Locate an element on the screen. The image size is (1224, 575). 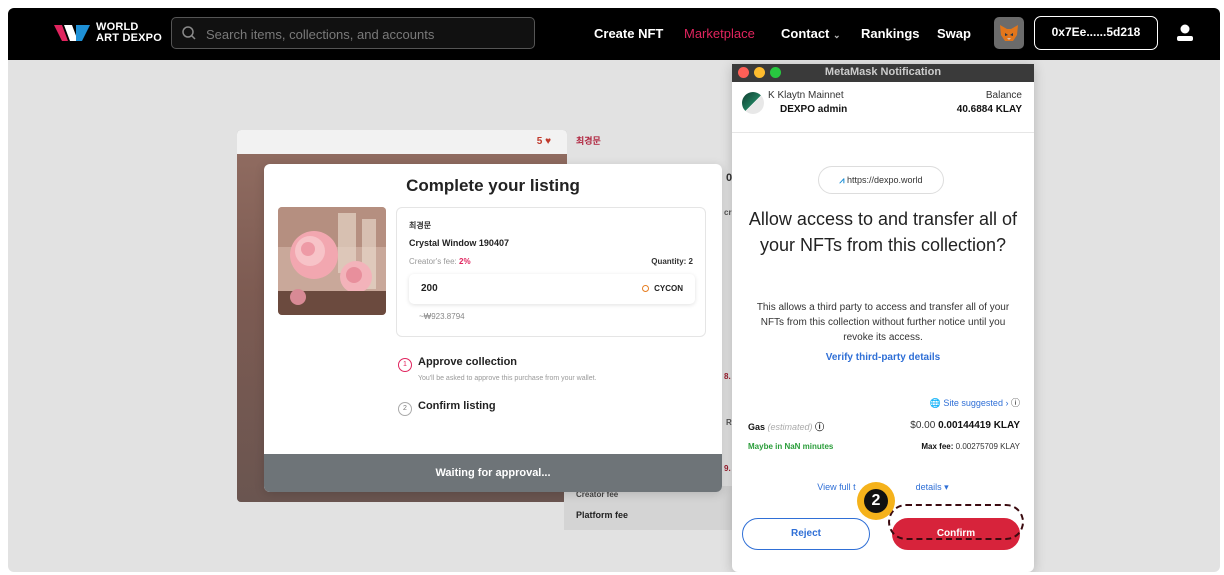
maximize-window-button is located at coordinates (775, 72).